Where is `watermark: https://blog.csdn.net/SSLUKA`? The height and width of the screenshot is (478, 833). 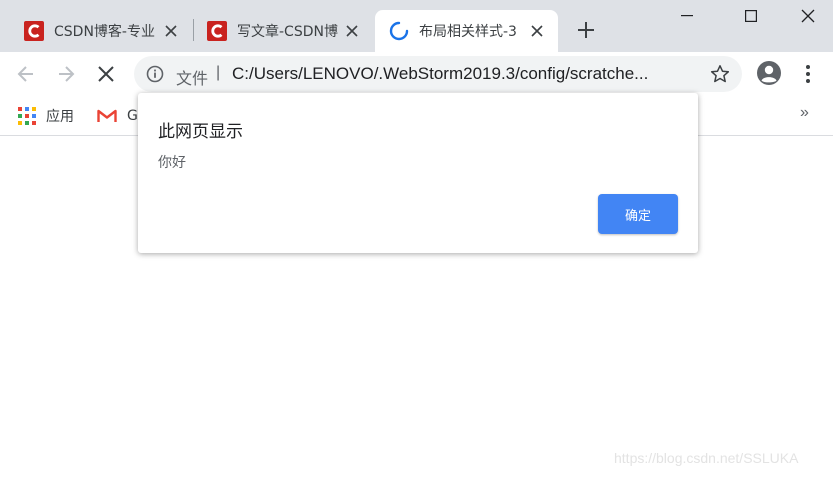
watermark: https://blog.csdn.net/SSLUKA is located at coordinates (706, 458).